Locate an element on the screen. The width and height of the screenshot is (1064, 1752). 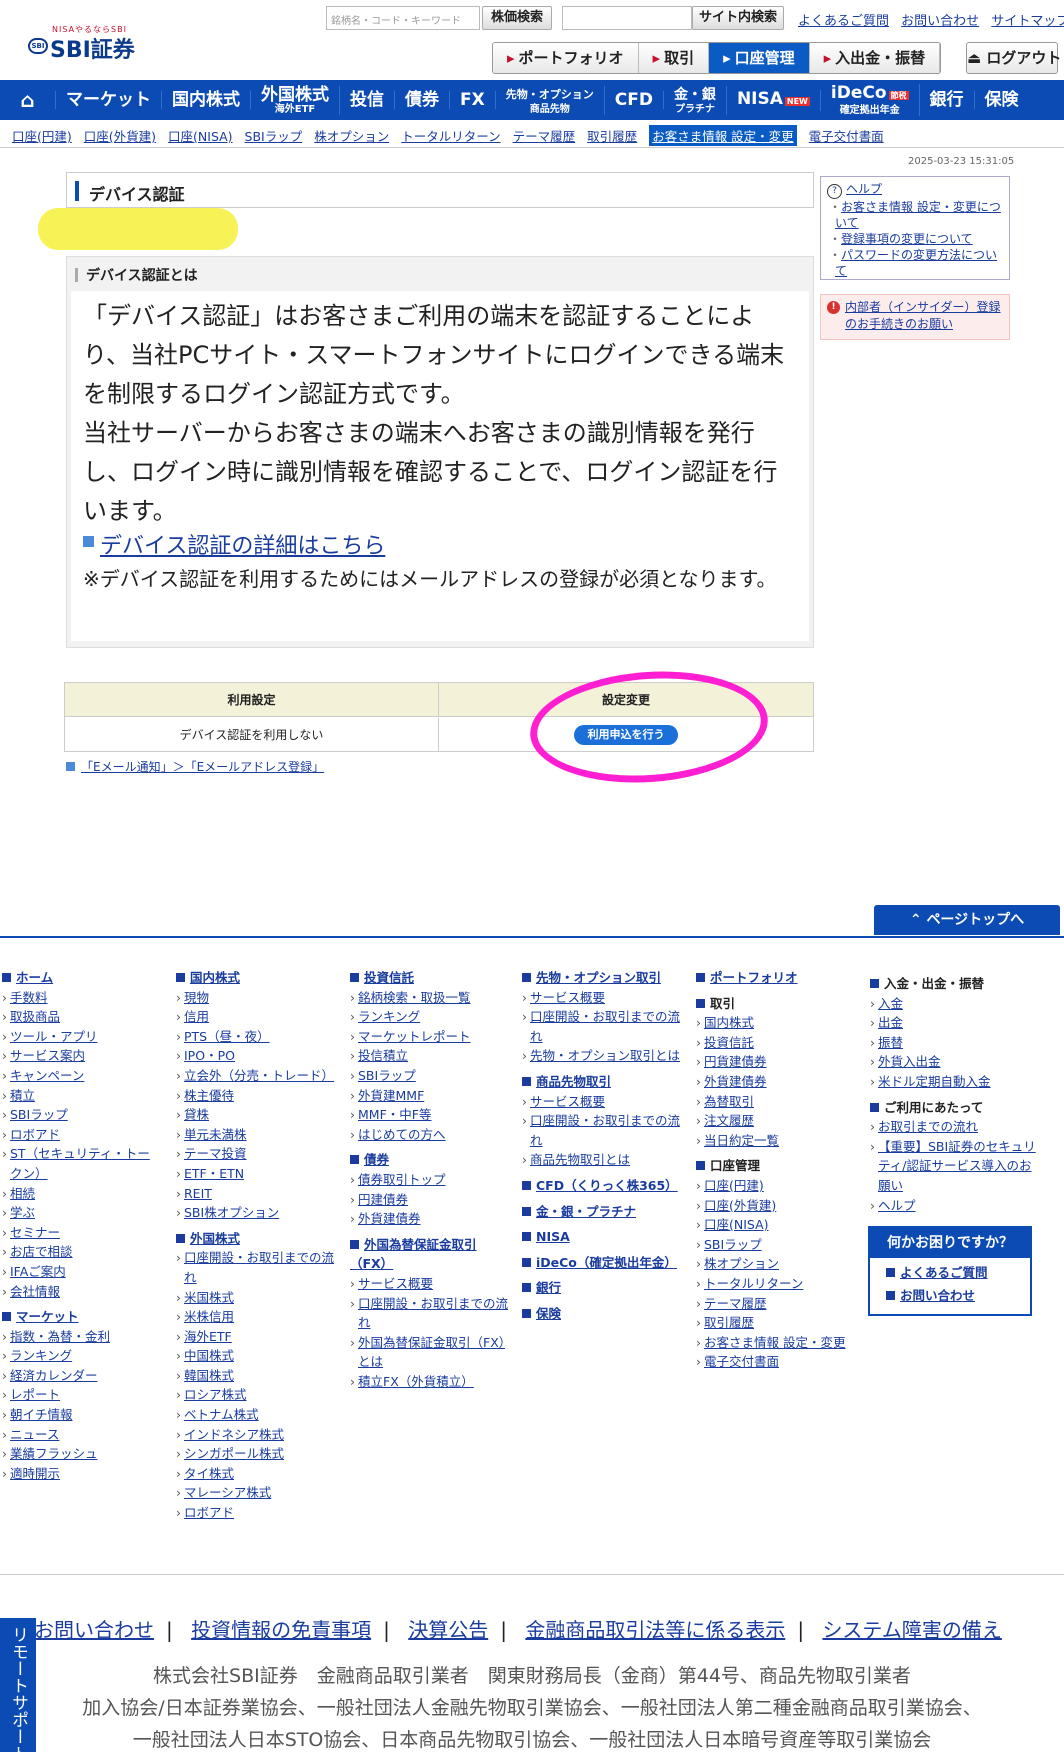
footer-link: REIT is located at coordinates (198, 1193).